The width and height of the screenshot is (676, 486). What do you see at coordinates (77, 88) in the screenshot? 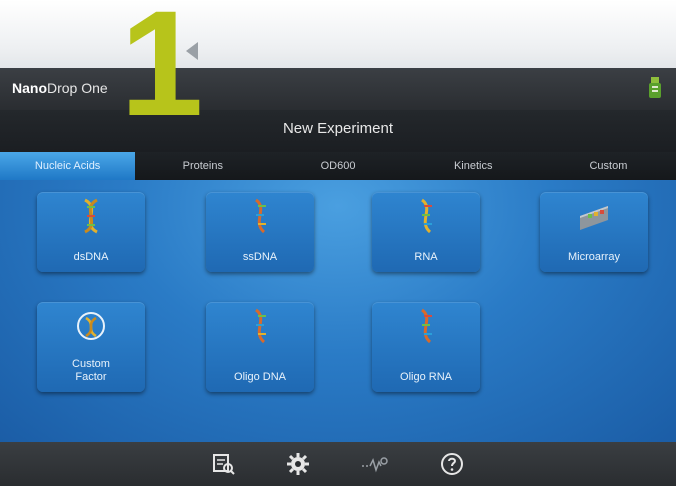
I see `brand-rest: Drop One` at bounding box center [77, 88].